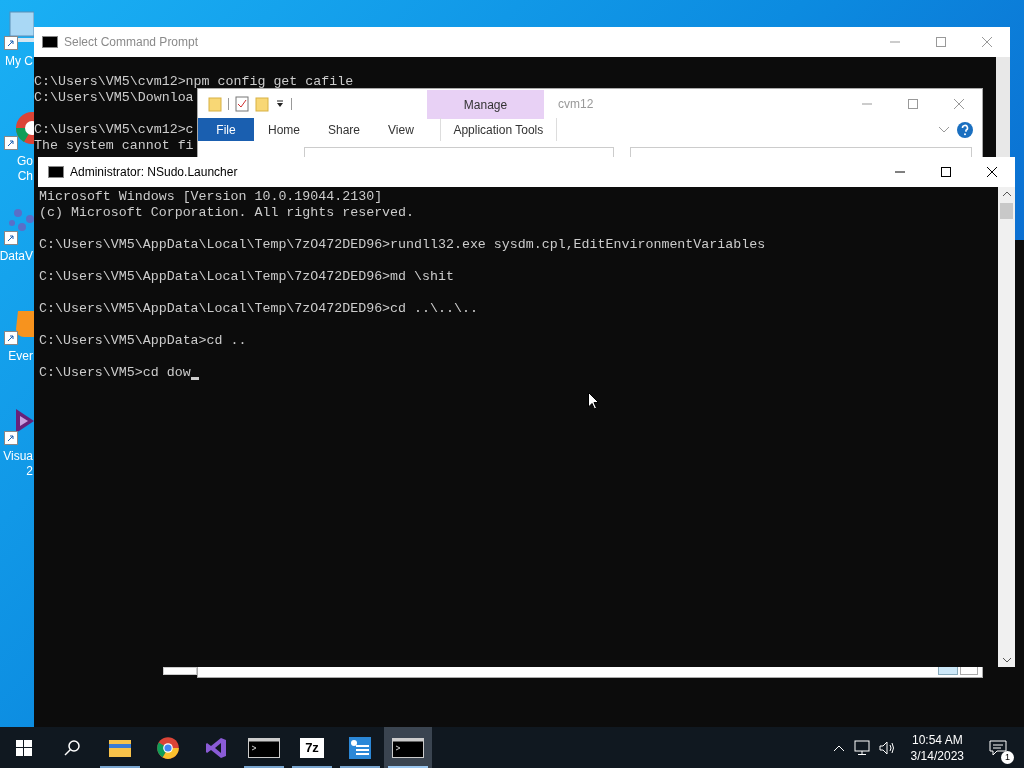 This screenshot has height=768, width=1024. I want to click on text-cursor, so click(194, 378).